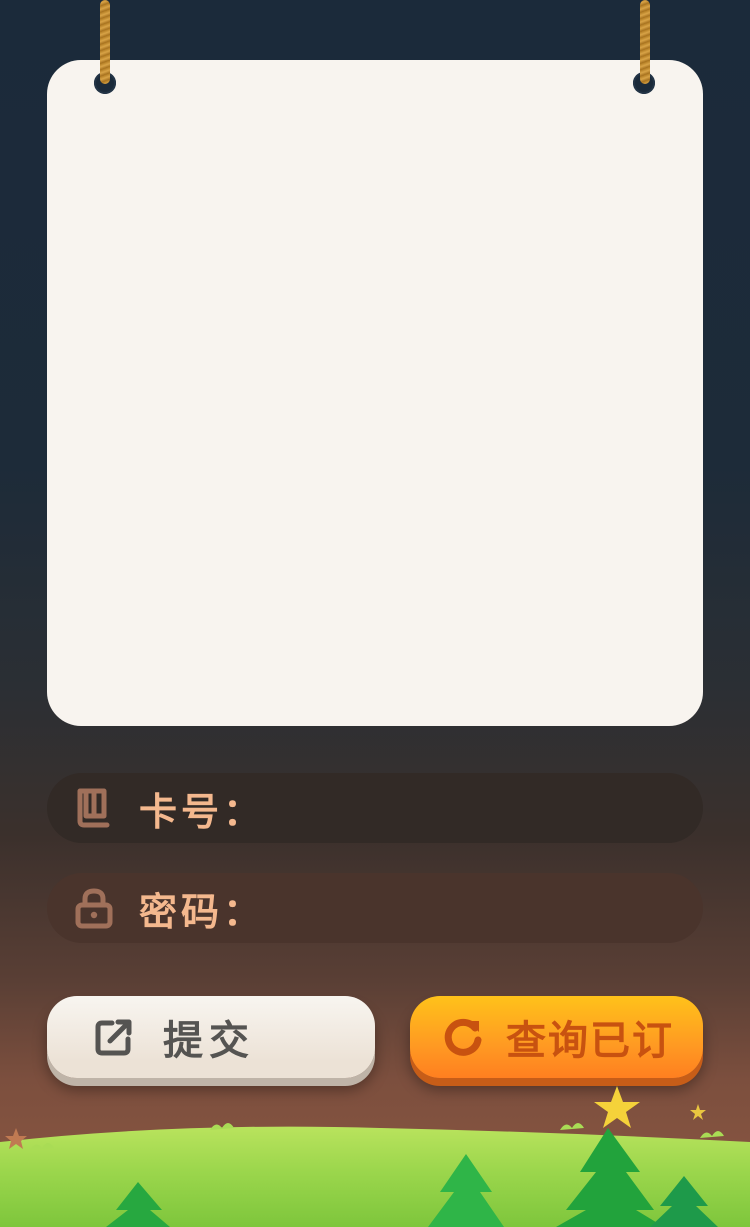  What do you see at coordinates (202, 811) in the screenshot?
I see `card-number-label: 卡号：` at bounding box center [202, 811].